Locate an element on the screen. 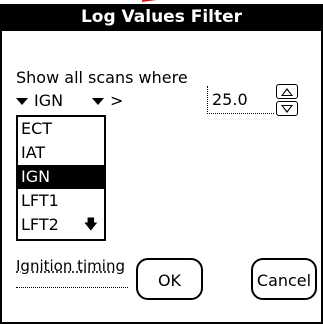 This screenshot has height=324, width=323. field-description: Ignition timing is located at coordinates (70, 266).